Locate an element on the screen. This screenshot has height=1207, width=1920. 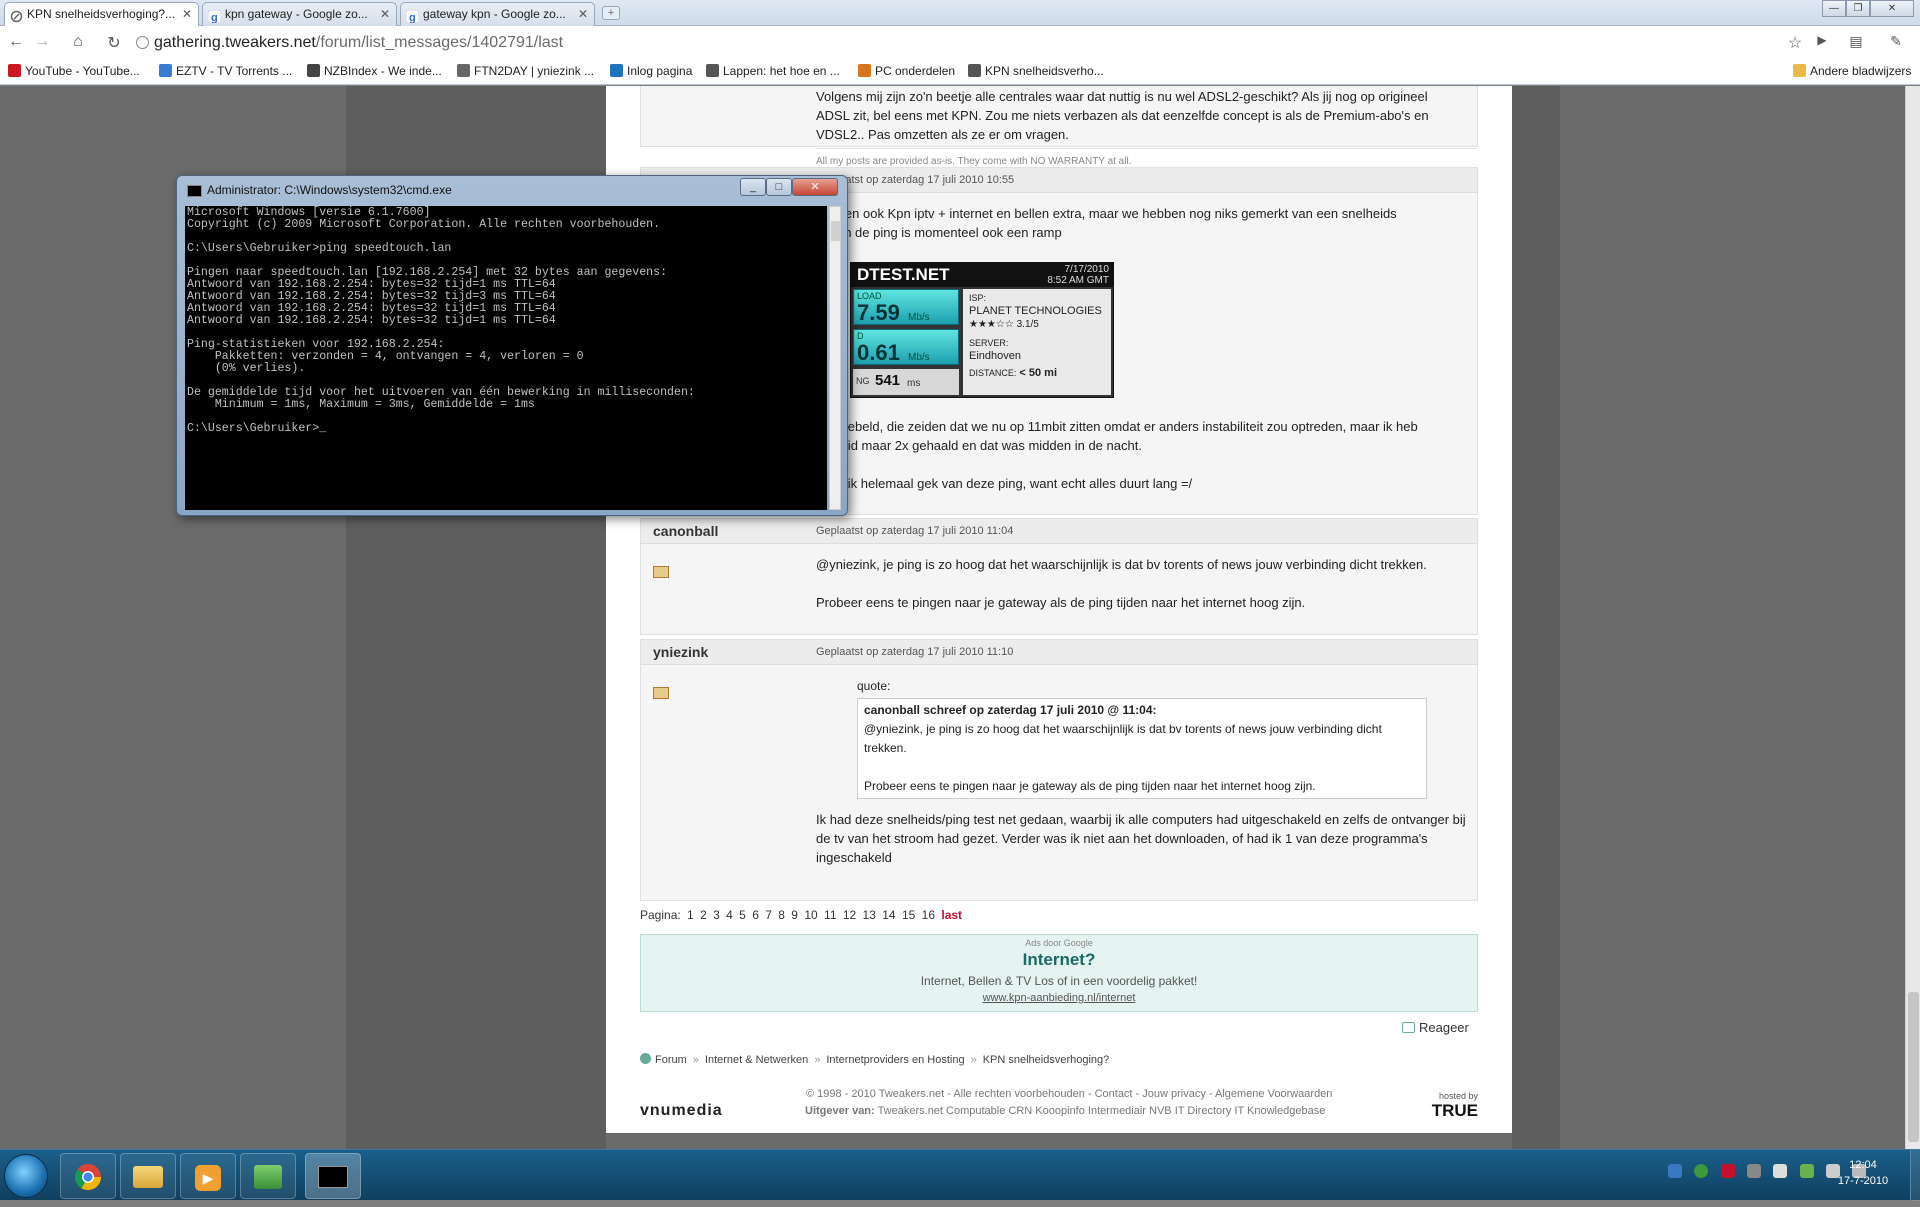
scrollbar-thumb is located at coordinates (1913, 1067).